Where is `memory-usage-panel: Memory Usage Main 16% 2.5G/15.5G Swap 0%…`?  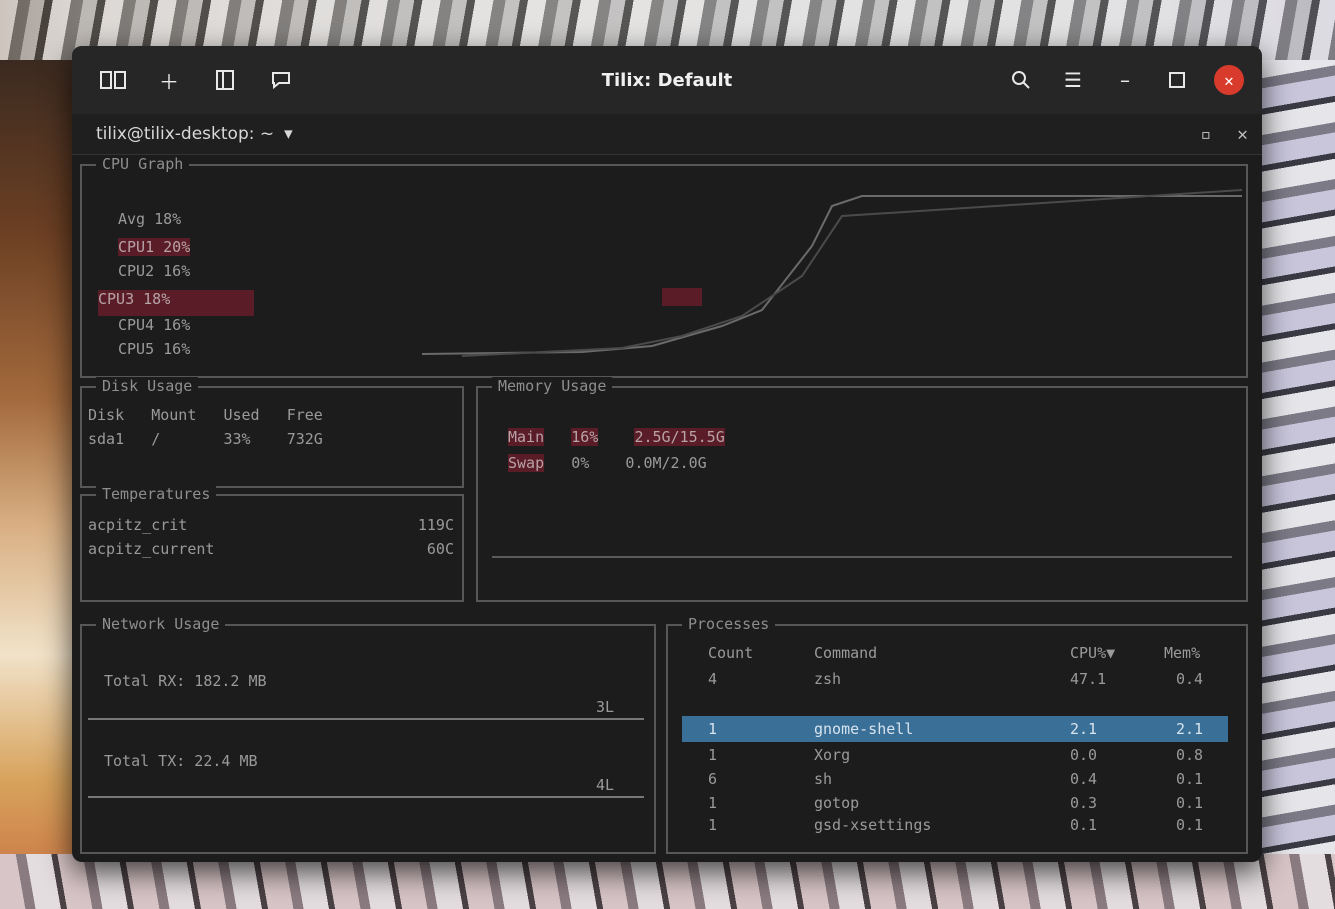 memory-usage-panel: Memory Usage Main 16% 2.5G/15.5G Swap 0%… is located at coordinates (862, 489).